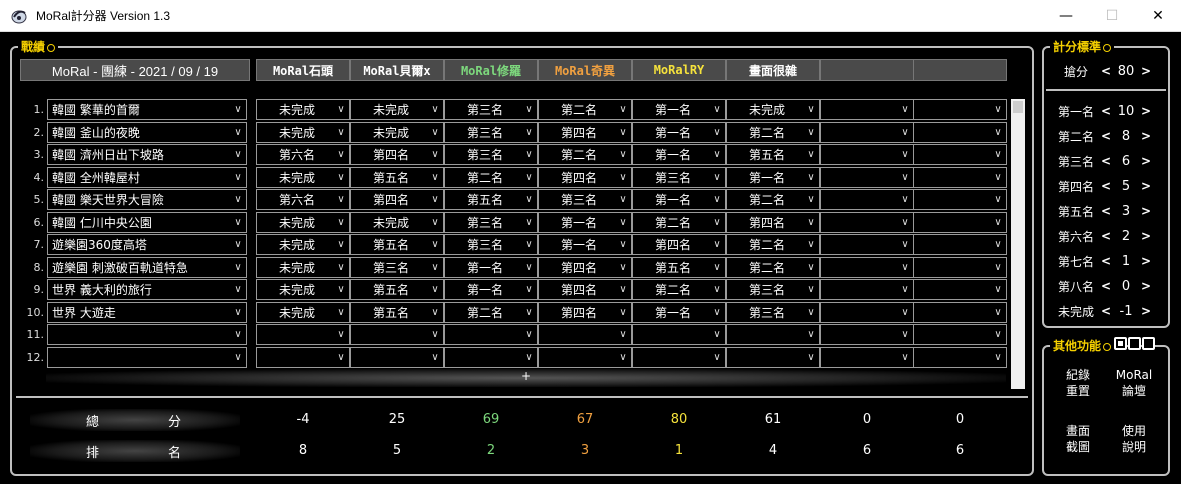 Image resolution: width=1181 pixels, height=484 pixels. I want to click on layout-option-2-icon, so click(1134, 343).